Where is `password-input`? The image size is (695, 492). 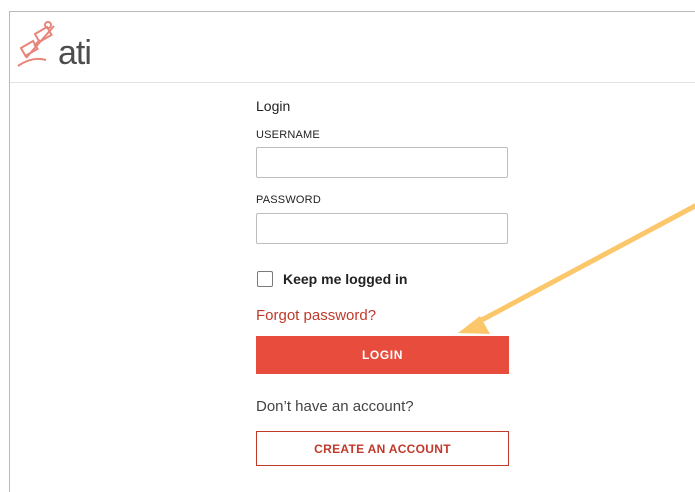
password-input is located at coordinates (382, 228).